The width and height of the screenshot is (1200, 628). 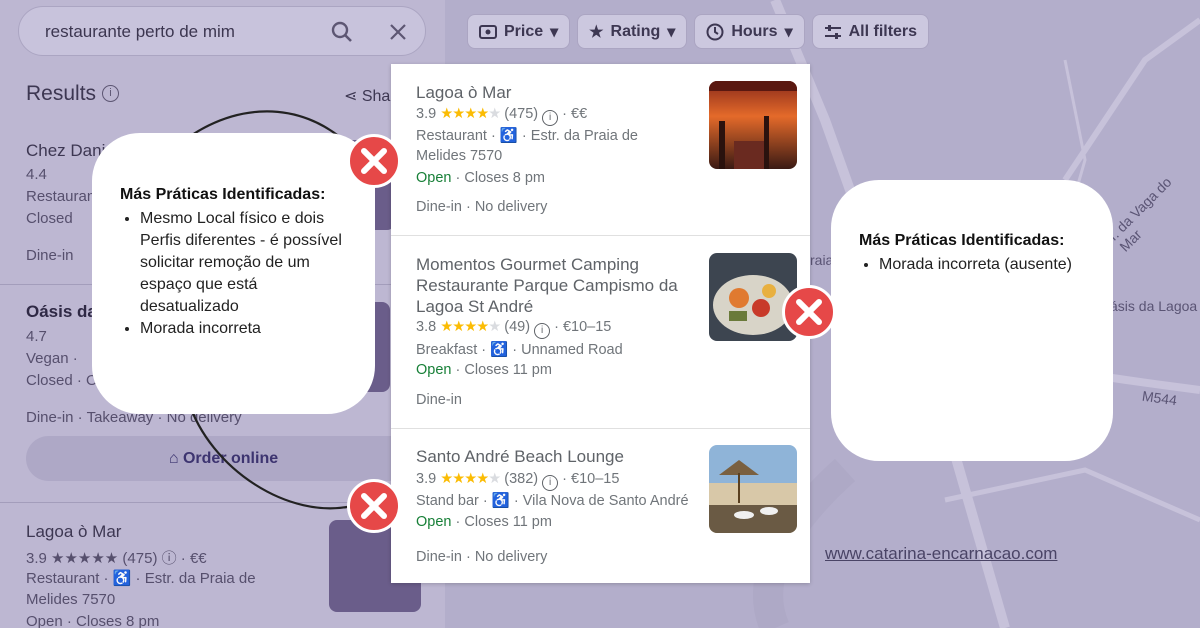 What do you see at coordinates (140, 32) in the screenshot?
I see `search-input: restaurante perto de mim` at bounding box center [140, 32].